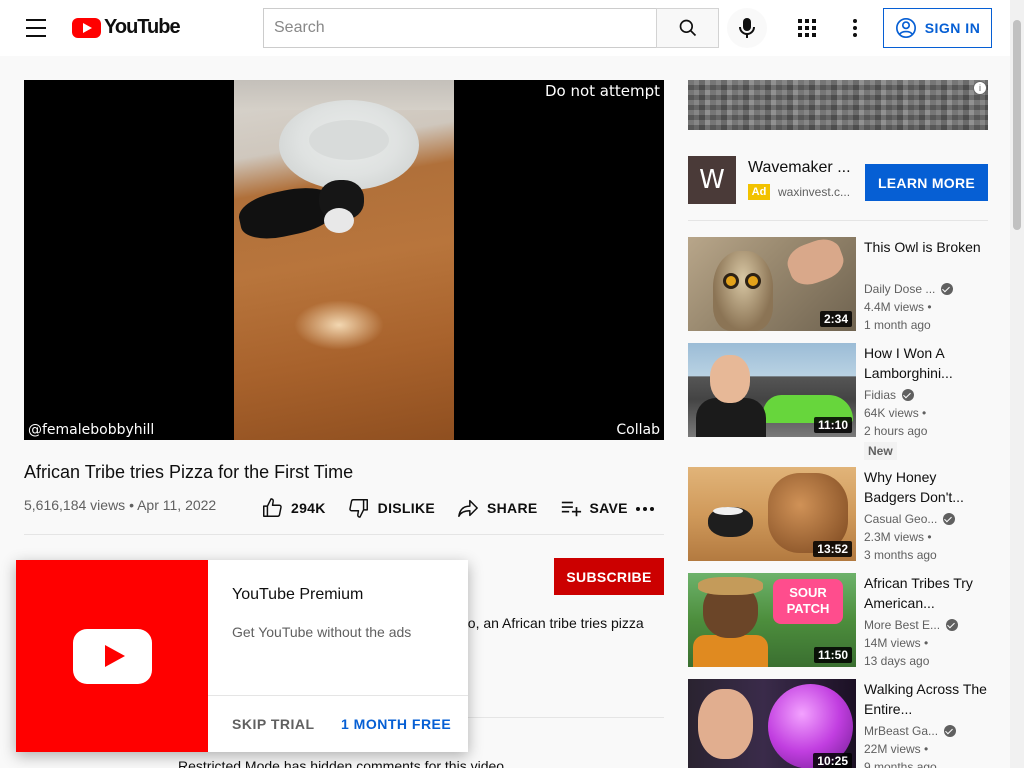 This screenshot has height=768, width=1024. What do you see at coordinates (838, 105) in the screenshot?
I see `ad-banner-image` at bounding box center [838, 105].